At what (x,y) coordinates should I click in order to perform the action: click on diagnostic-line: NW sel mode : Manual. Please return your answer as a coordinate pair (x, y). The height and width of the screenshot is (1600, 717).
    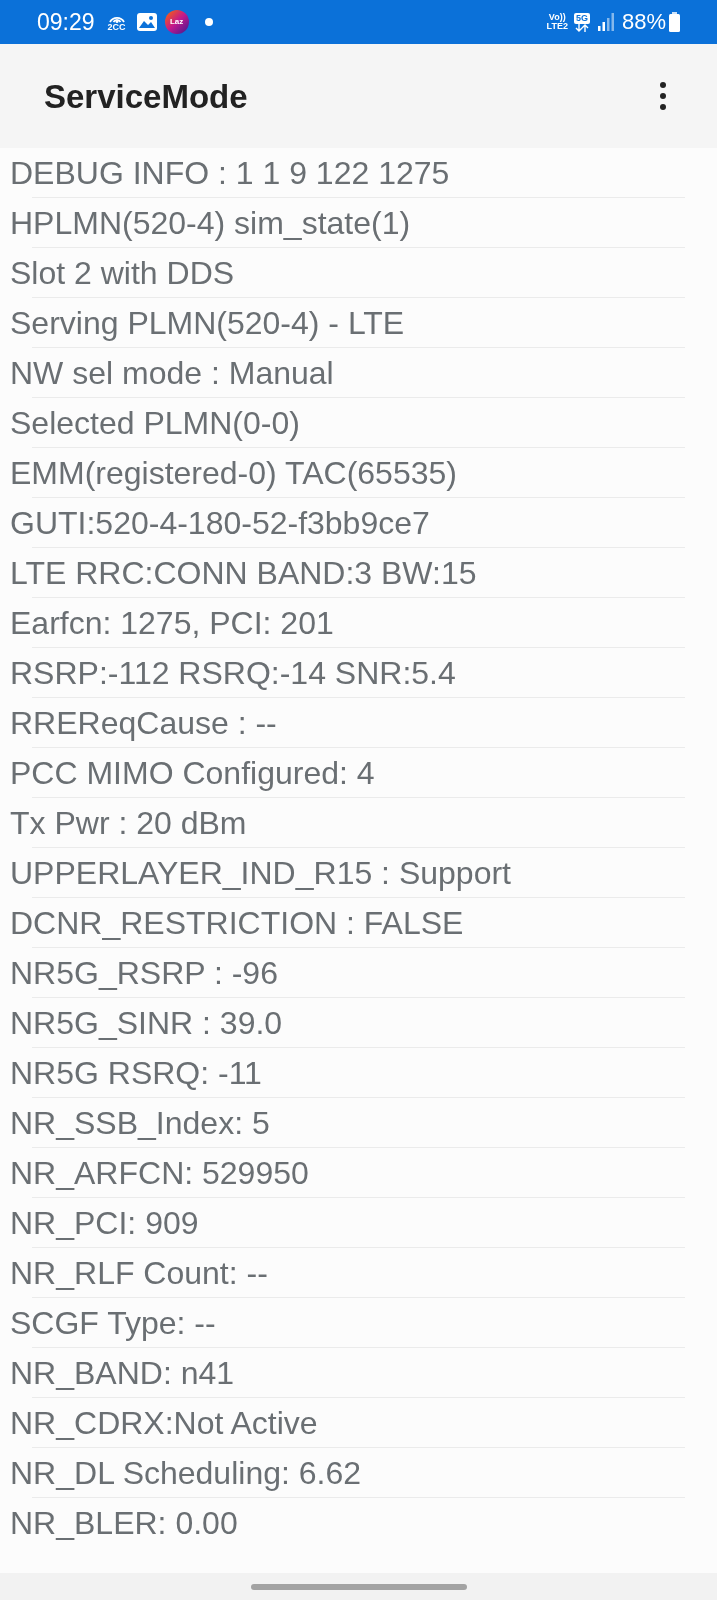
    Looking at the image, I should click on (172, 372).